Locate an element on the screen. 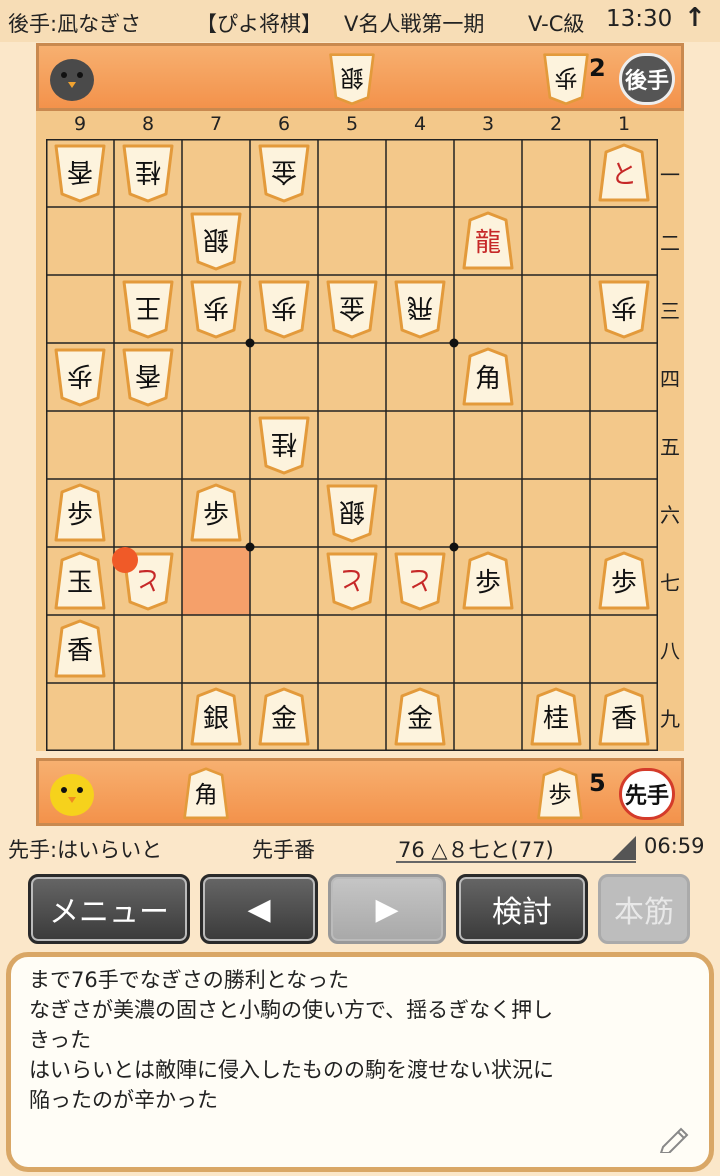 The height and width of the screenshot is (1176, 720). gote-avatar-icon is located at coordinates (72, 80).